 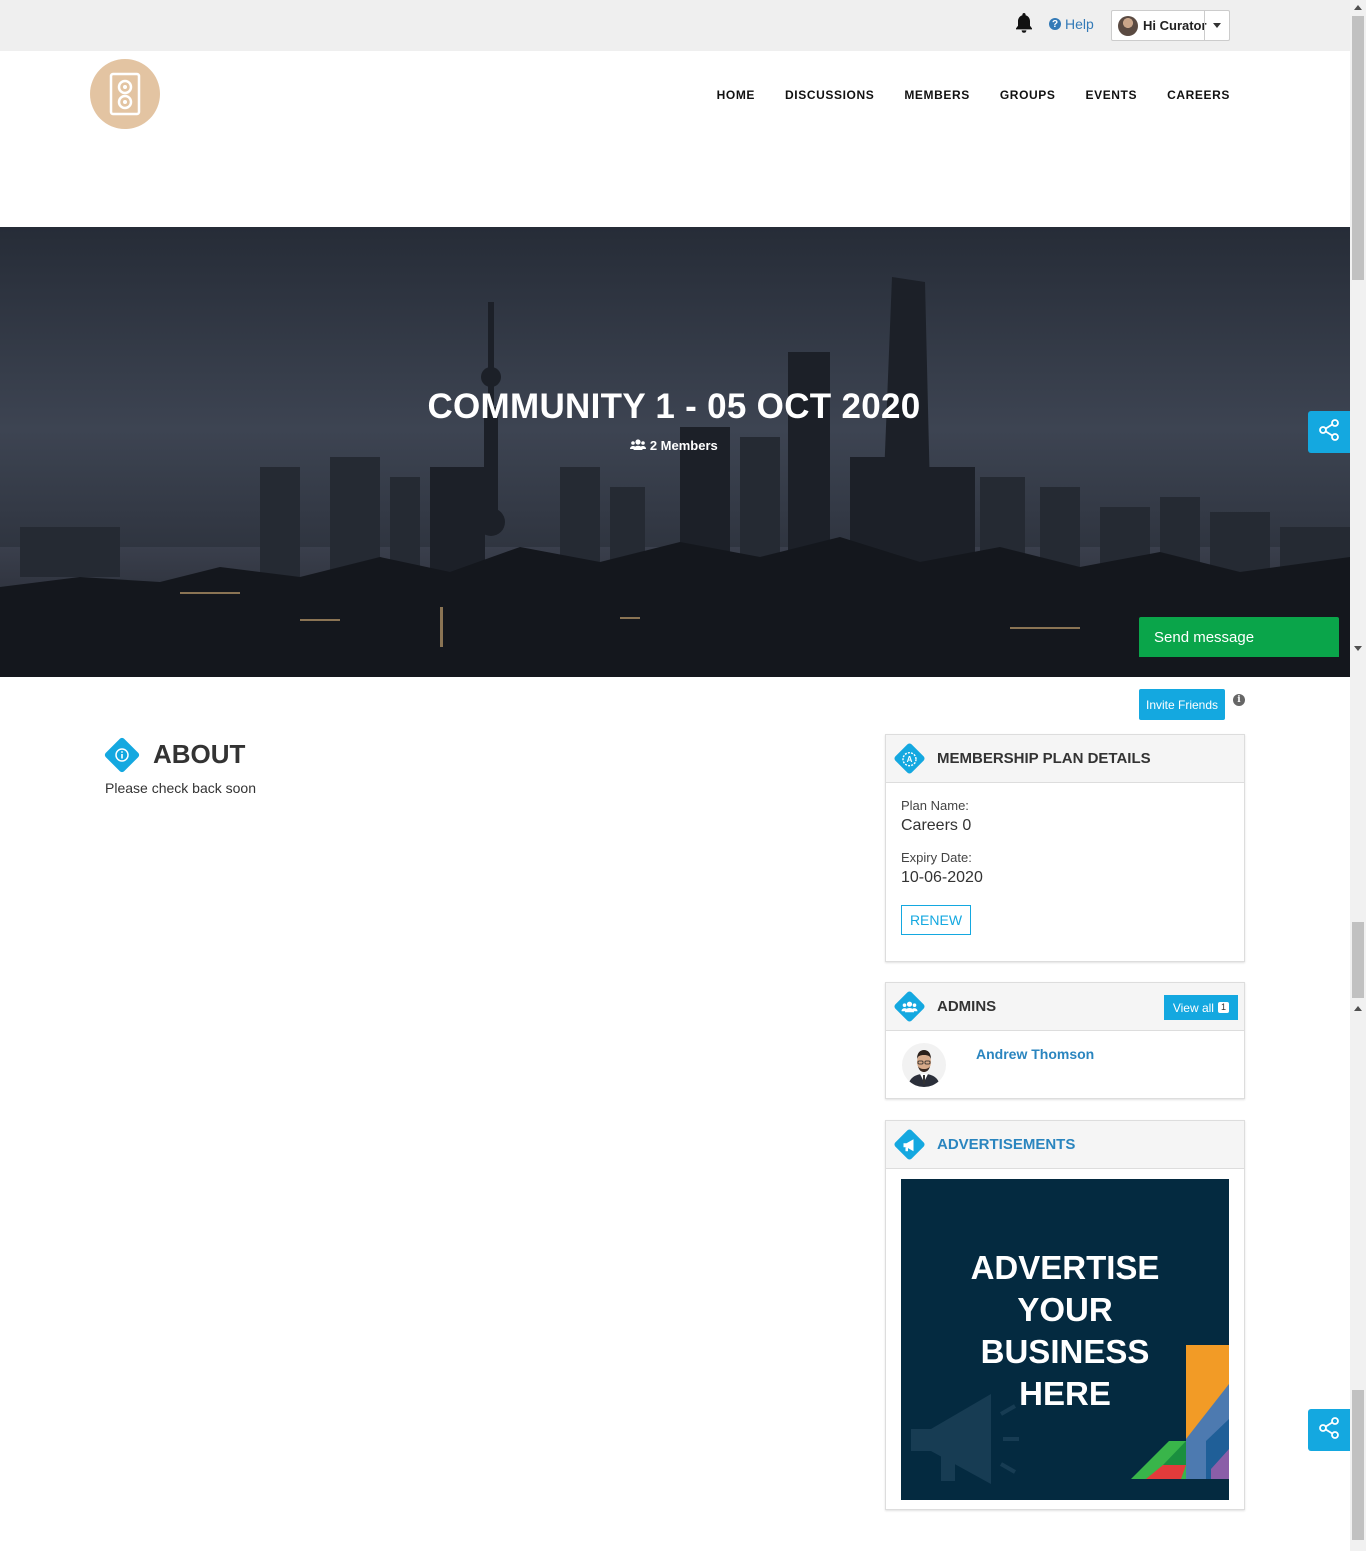 I want to click on info-diamond-icon, so click(x=122, y=754).